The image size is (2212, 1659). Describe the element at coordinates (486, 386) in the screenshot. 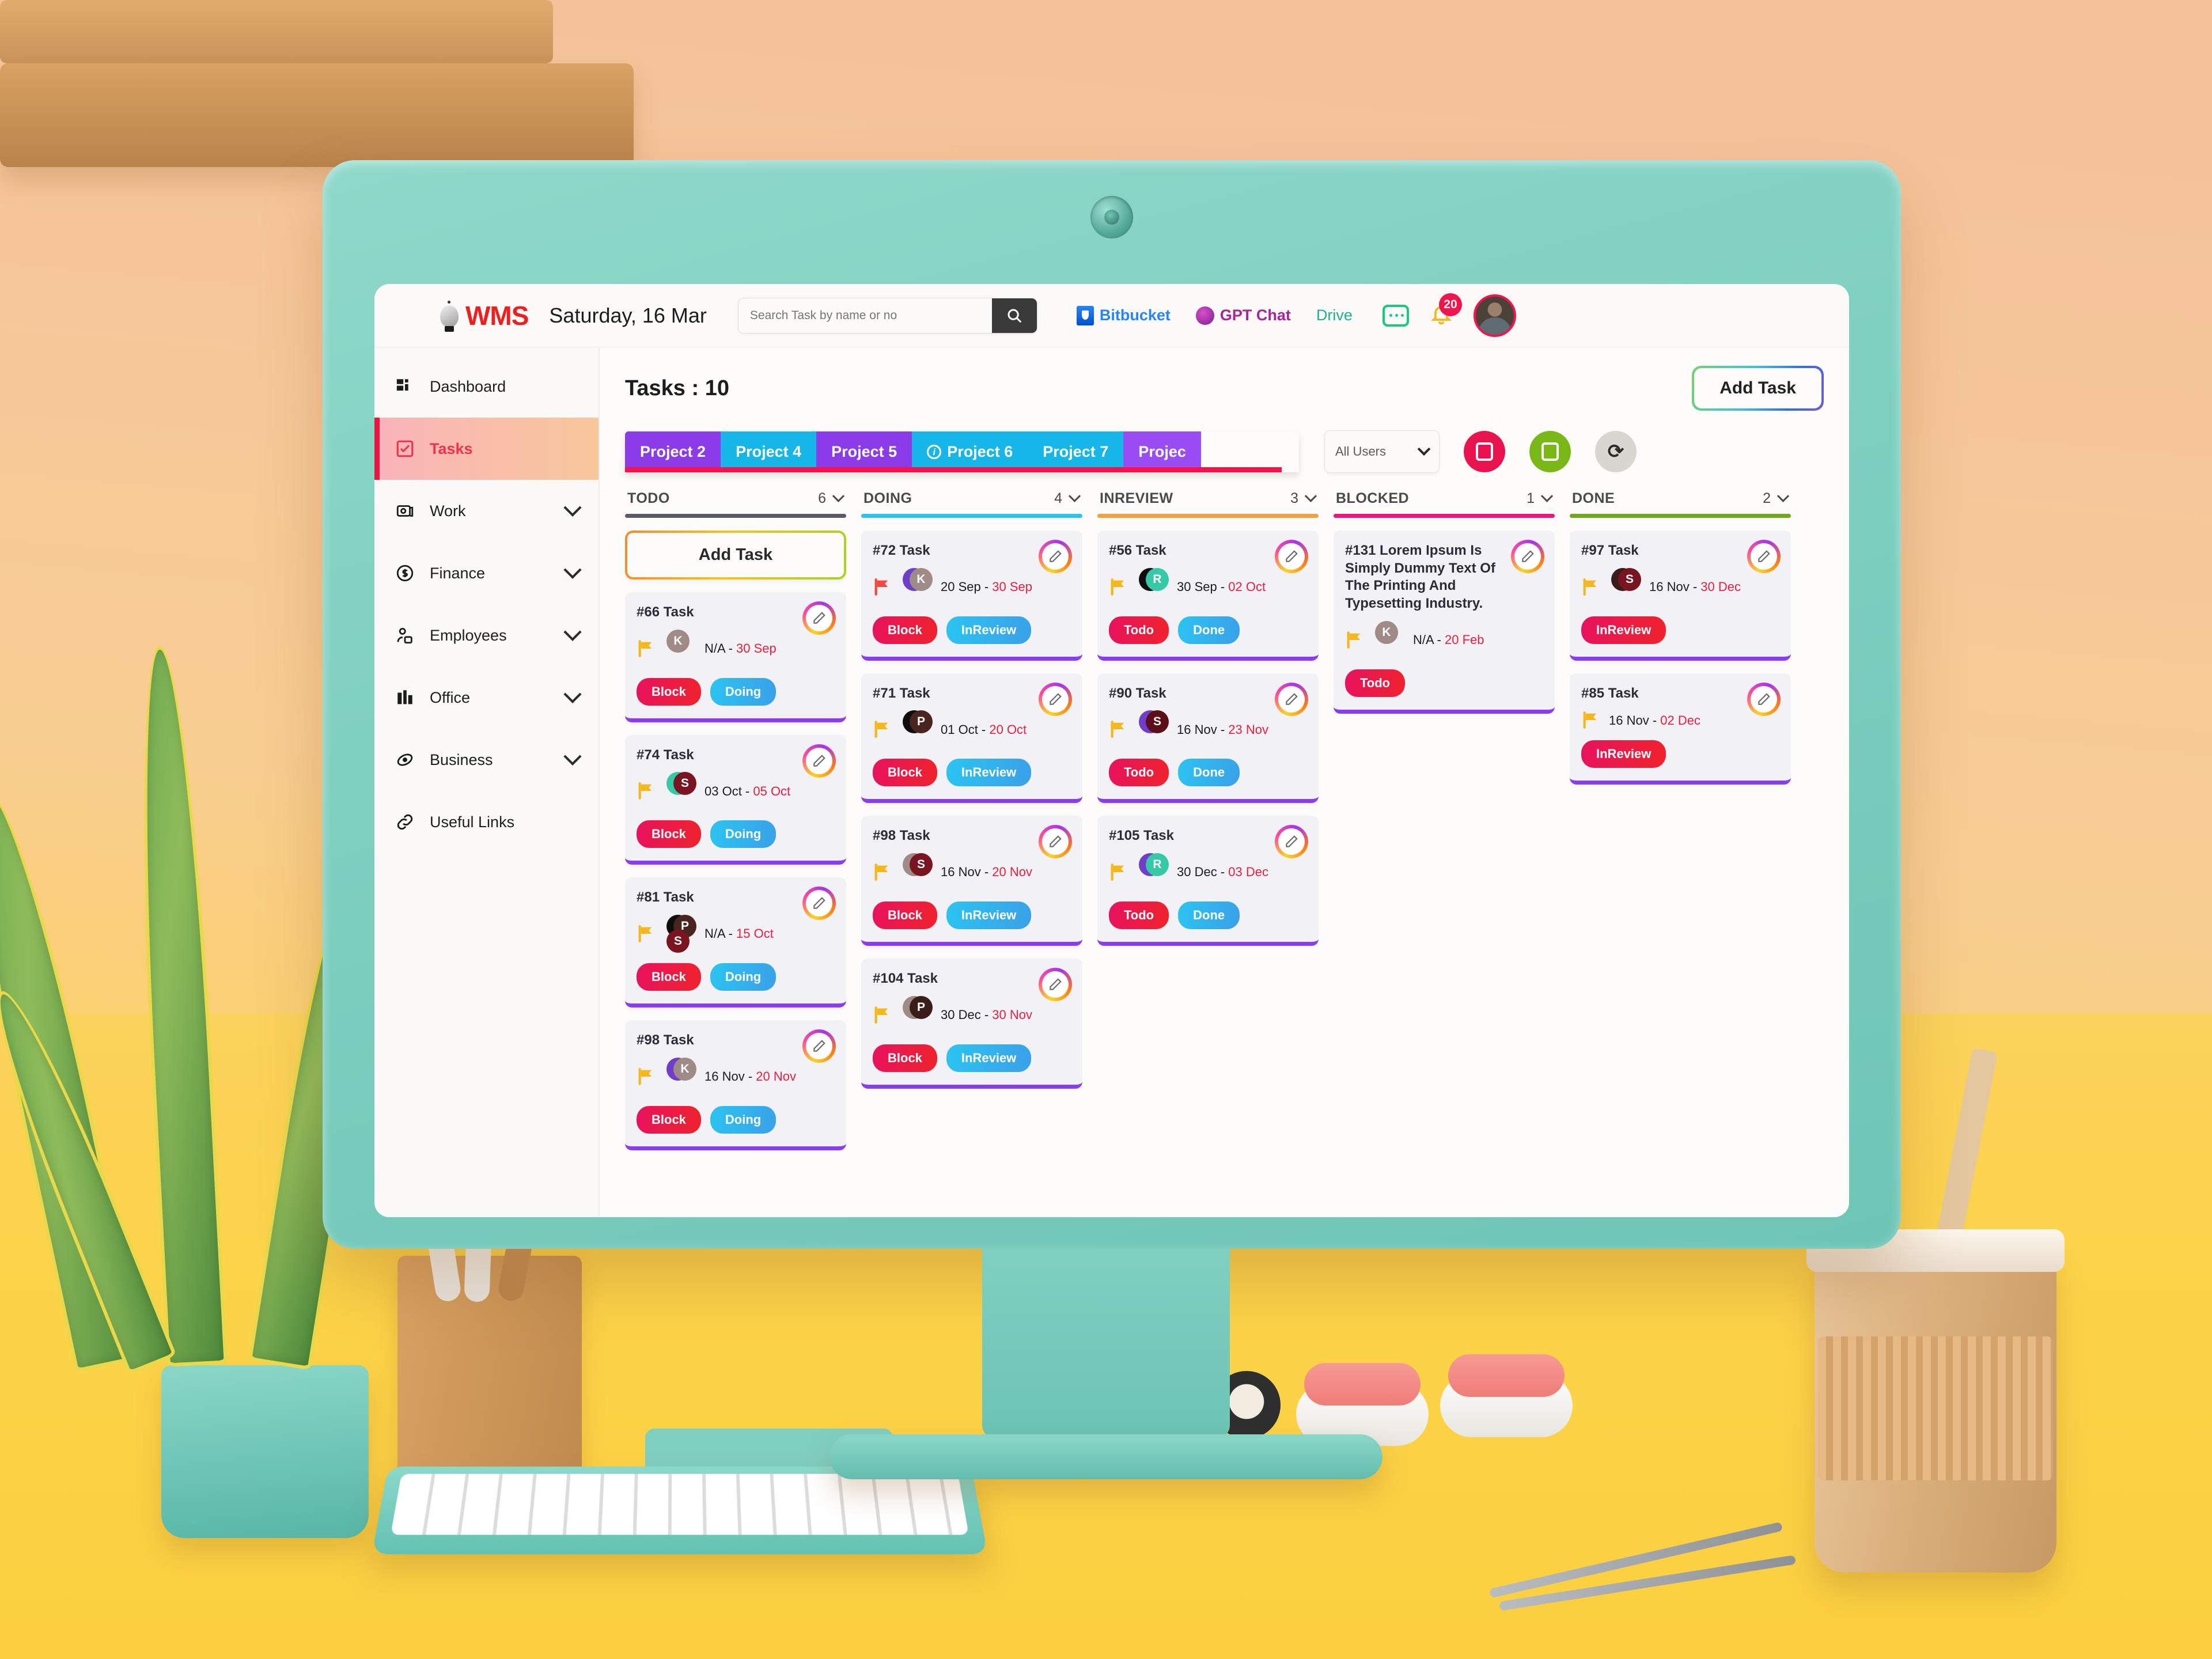

I see `sidebar-item-dashboard: Dashboard` at that location.